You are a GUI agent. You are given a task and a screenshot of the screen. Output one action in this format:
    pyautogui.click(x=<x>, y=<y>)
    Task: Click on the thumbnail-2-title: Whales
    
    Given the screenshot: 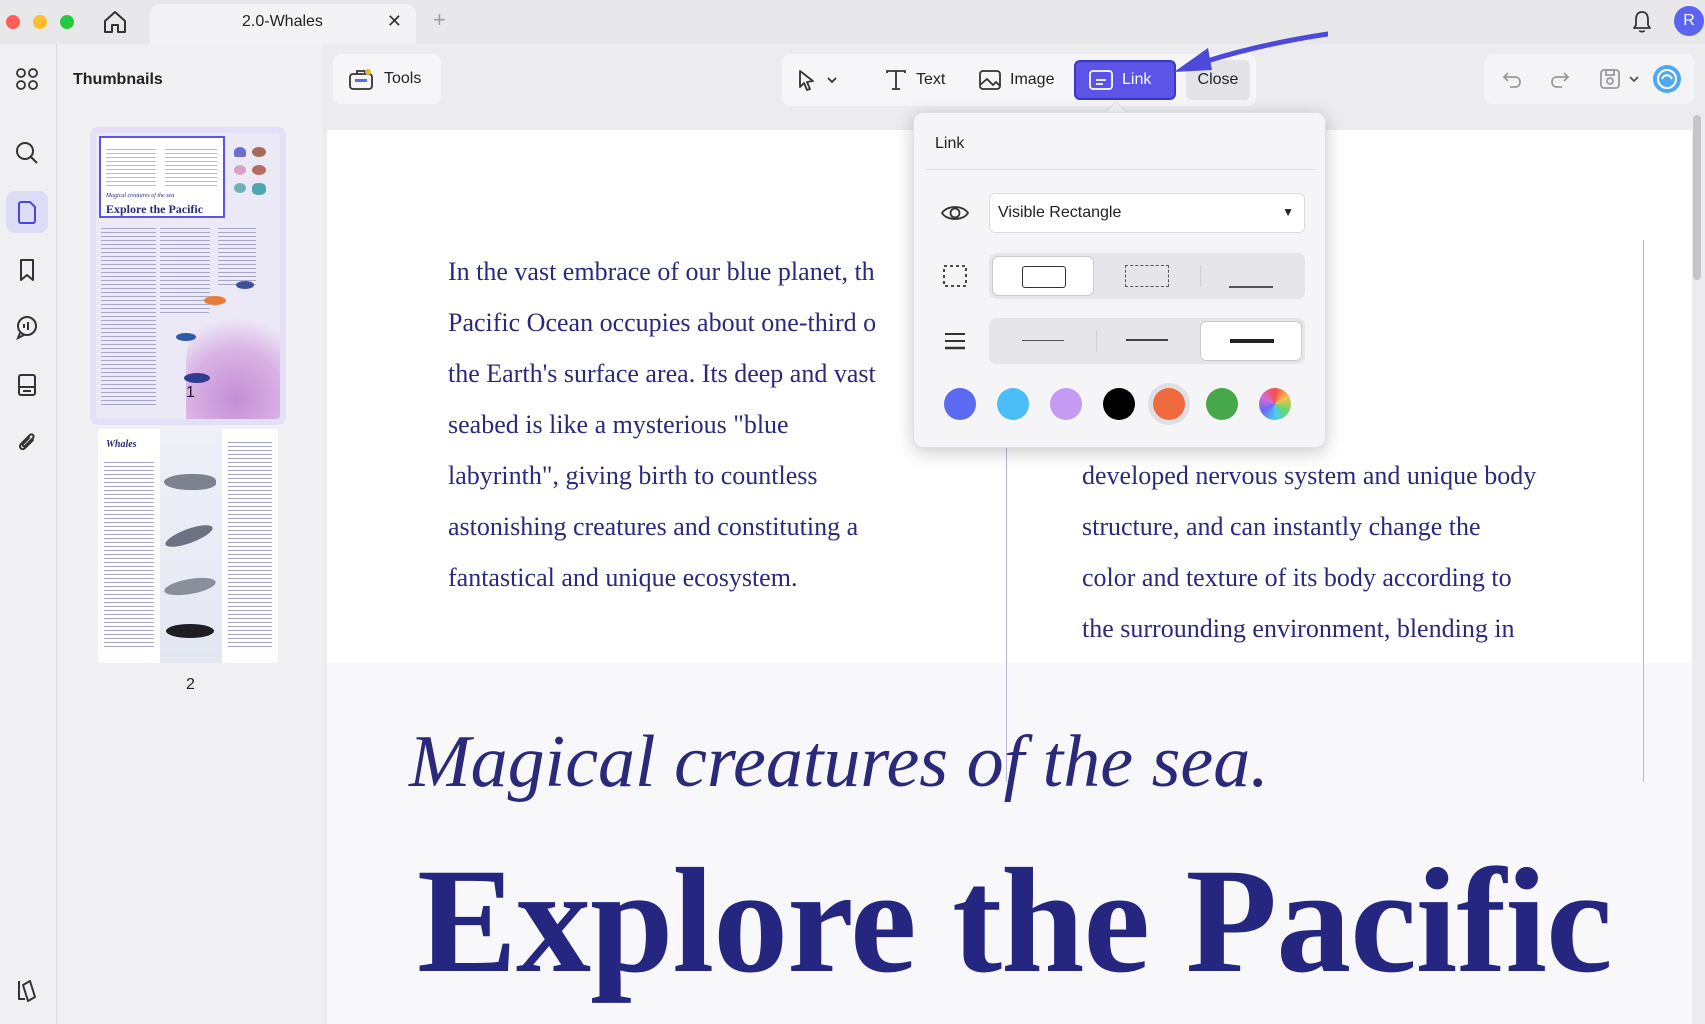 What is the action you would take?
    pyautogui.click(x=121, y=444)
    